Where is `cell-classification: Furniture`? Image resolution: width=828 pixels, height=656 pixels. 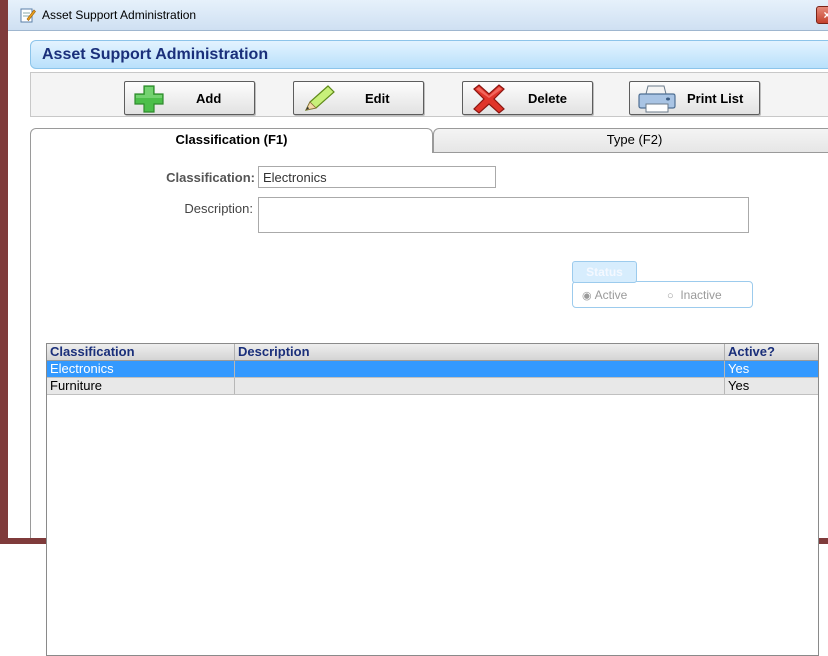
cell-classification: Furniture is located at coordinates (141, 386).